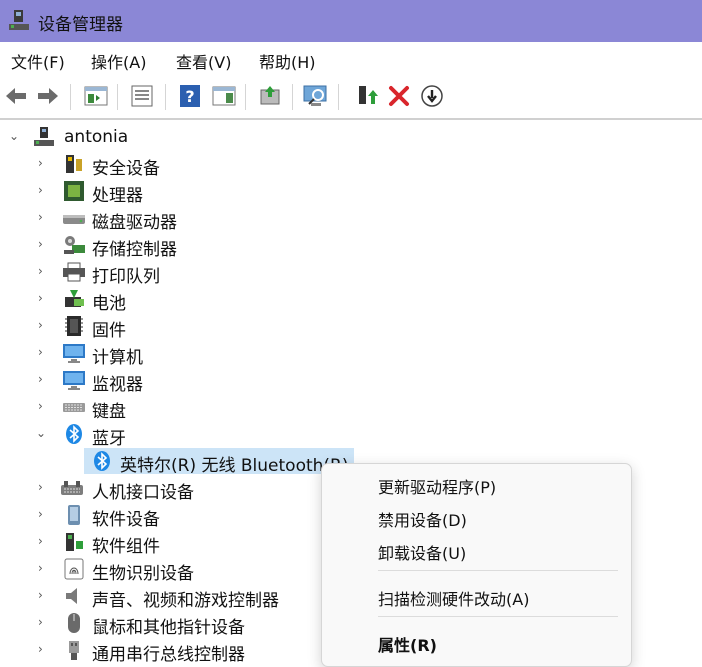 The image size is (702, 667). What do you see at coordinates (126, 547) in the screenshot?
I see `tree-item-label: 软件组件` at bounding box center [126, 547].